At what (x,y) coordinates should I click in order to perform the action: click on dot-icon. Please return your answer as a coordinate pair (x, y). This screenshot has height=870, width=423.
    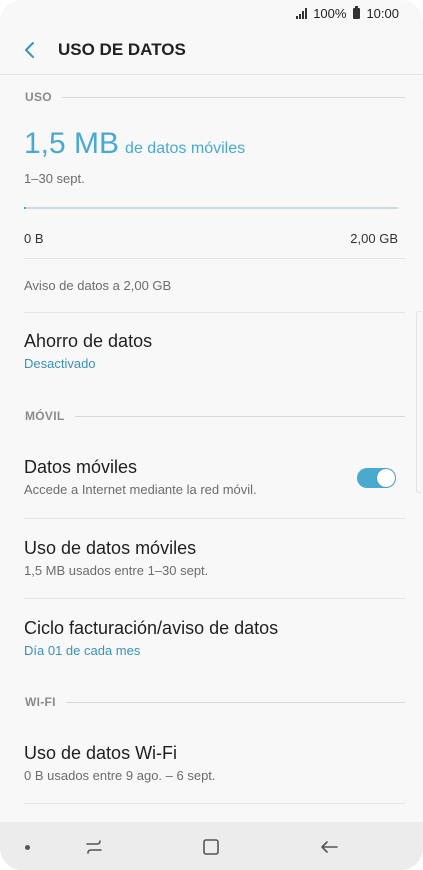
    Looking at the image, I should click on (27, 847).